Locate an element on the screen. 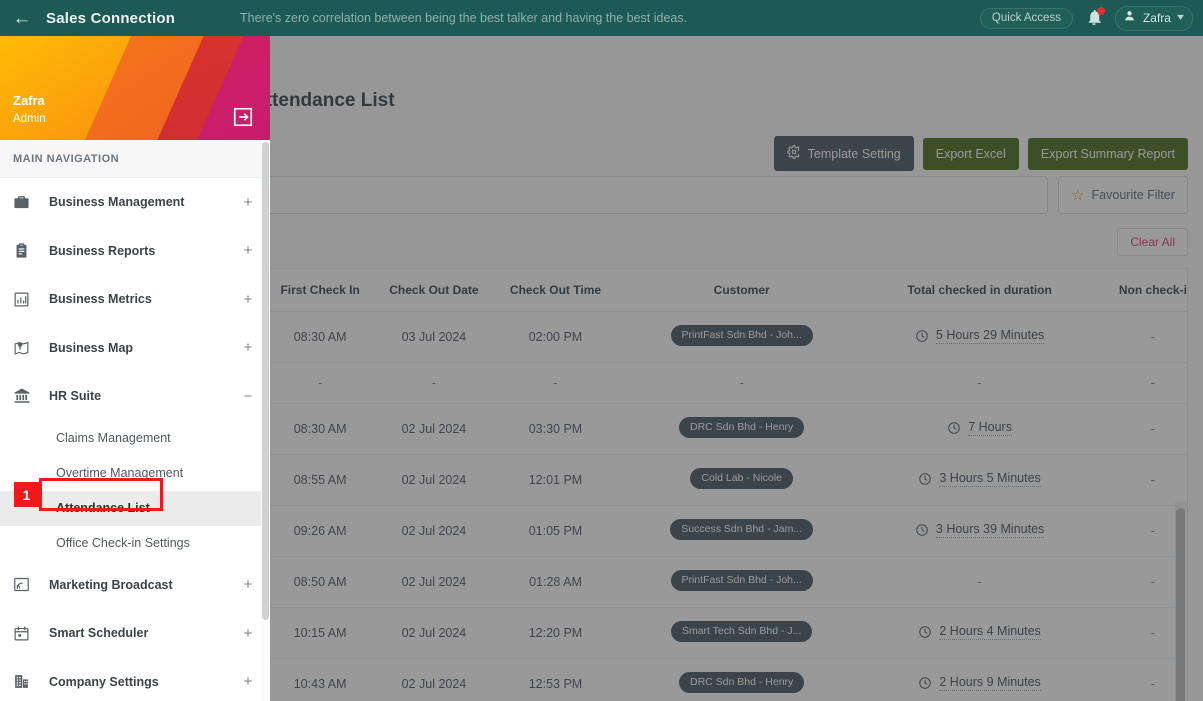  sidebar-item-label: HR Suite is located at coordinates (75, 396).